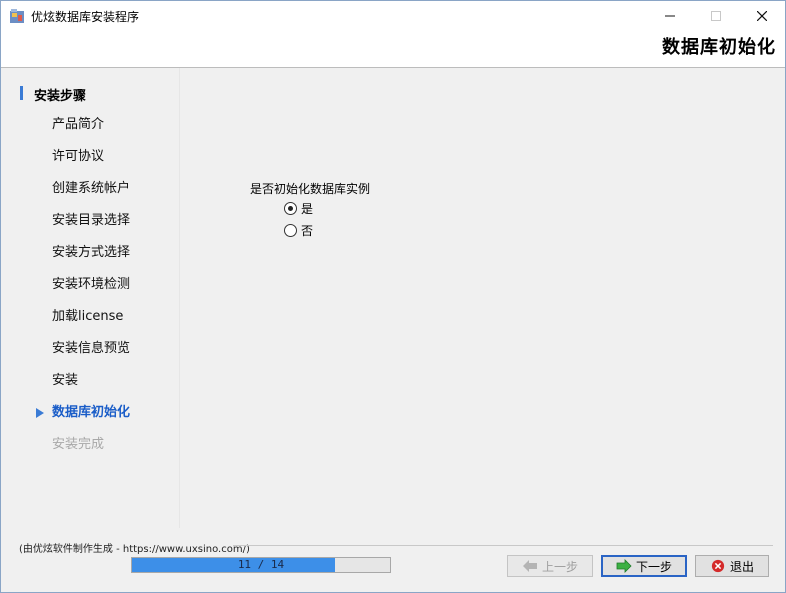 The image size is (786, 593). What do you see at coordinates (85, 17) in the screenshot?
I see `window-title: 优炫数据库安装程序` at bounding box center [85, 17].